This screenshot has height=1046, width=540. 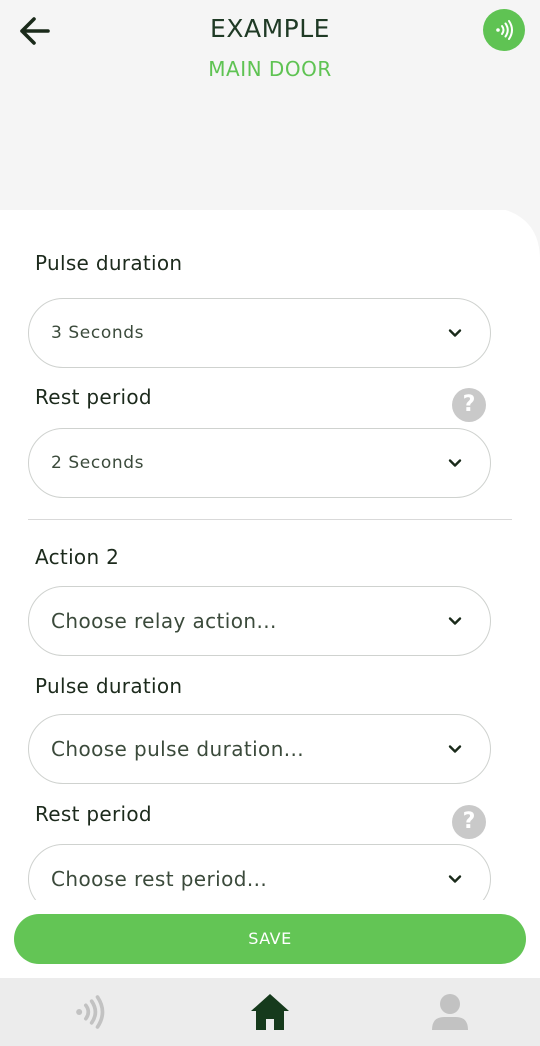 What do you see at coordinates (270, 939) in the screenshot?
I see `save-button: SAVE` at bounding box center [270, 939].